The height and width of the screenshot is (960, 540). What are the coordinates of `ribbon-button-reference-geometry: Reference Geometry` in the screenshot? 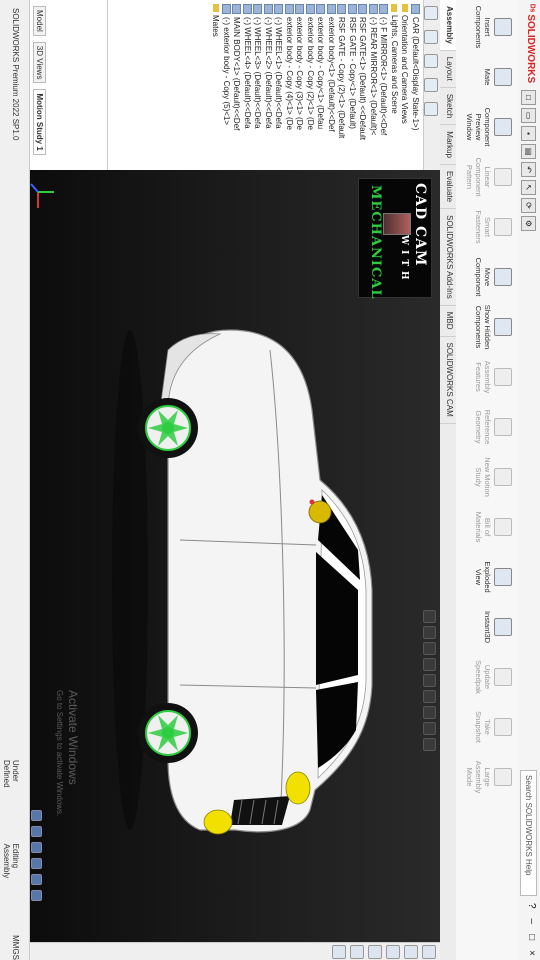 It's located at (493, 427).